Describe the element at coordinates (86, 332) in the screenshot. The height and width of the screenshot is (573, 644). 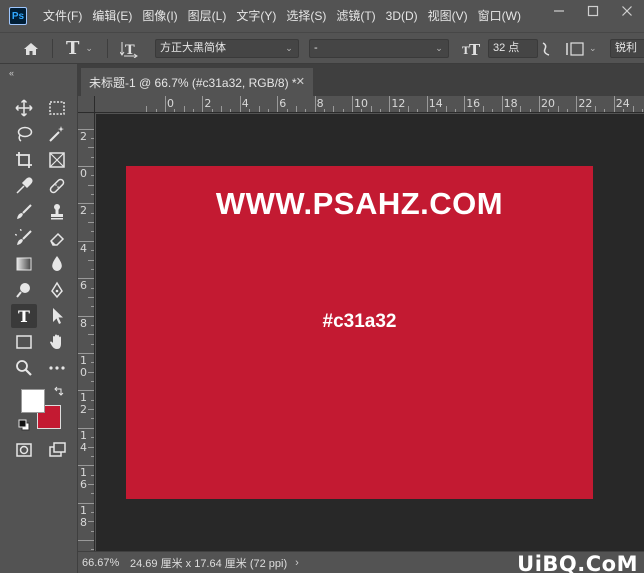
I see `vertical-ruler: 2 0 2 4 6 8 1 0 1 2 1 4 1 6 1 8` at that location.